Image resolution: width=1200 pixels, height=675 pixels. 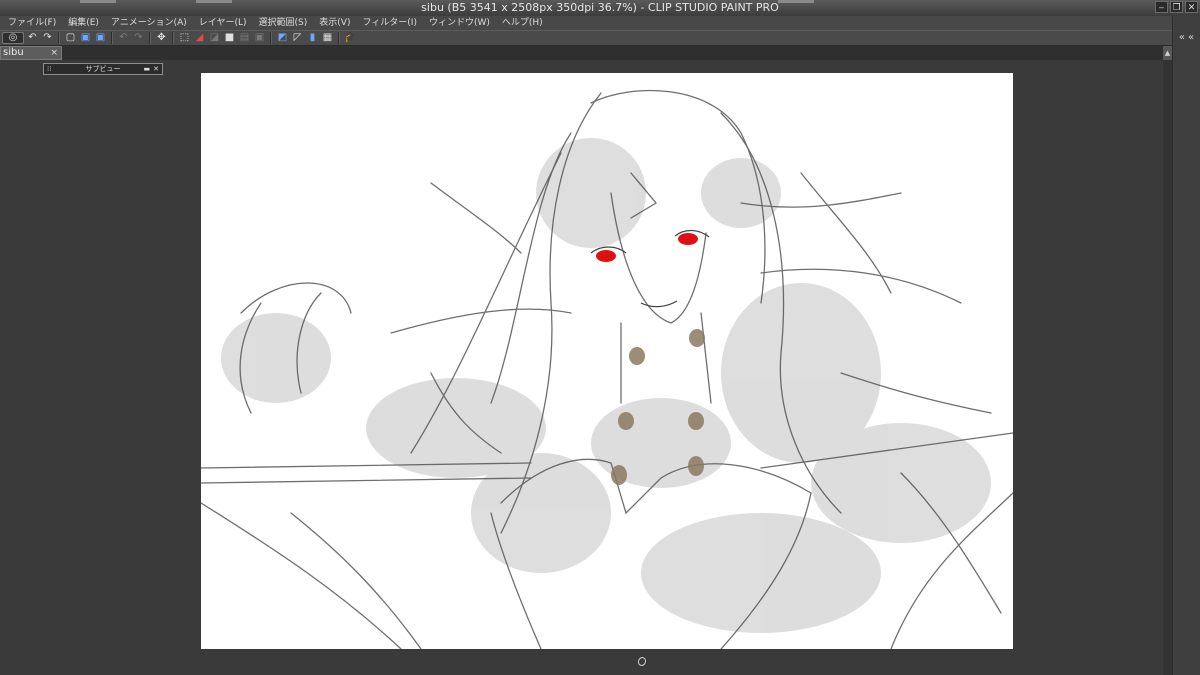 I want to click on sub-view-palette: ⁞⁞ サブビュー ▬ ✕, so click(x=103, y=69).